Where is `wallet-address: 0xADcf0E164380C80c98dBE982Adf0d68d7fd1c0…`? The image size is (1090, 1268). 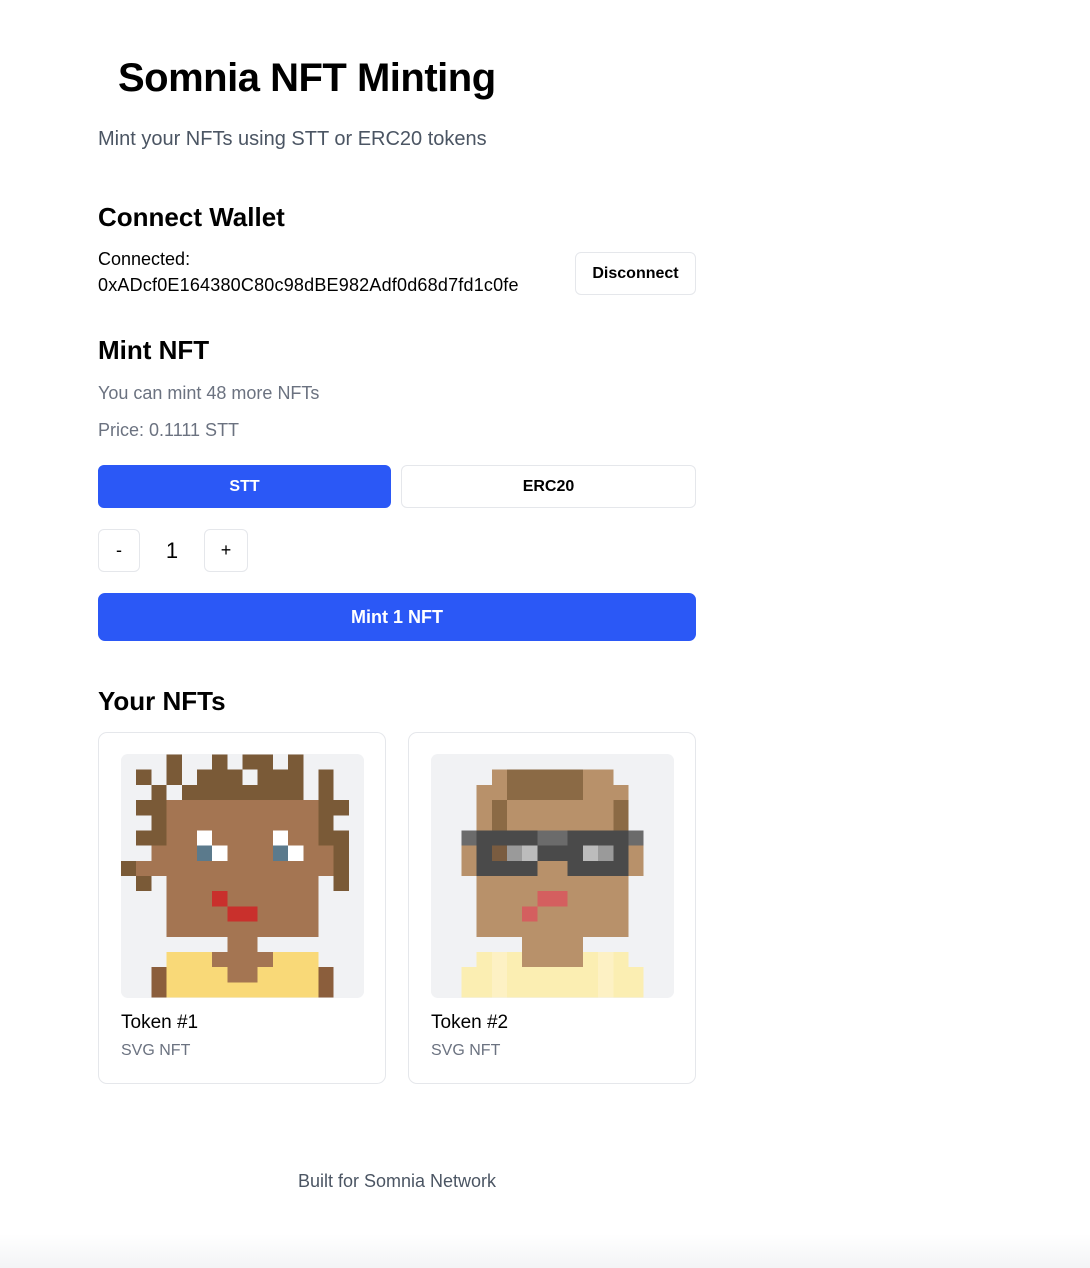
wallet-address: 0xADcf0E164380C80c98dBE982Adf0d68d7fd1c0… is located at coordinates (308, 285).